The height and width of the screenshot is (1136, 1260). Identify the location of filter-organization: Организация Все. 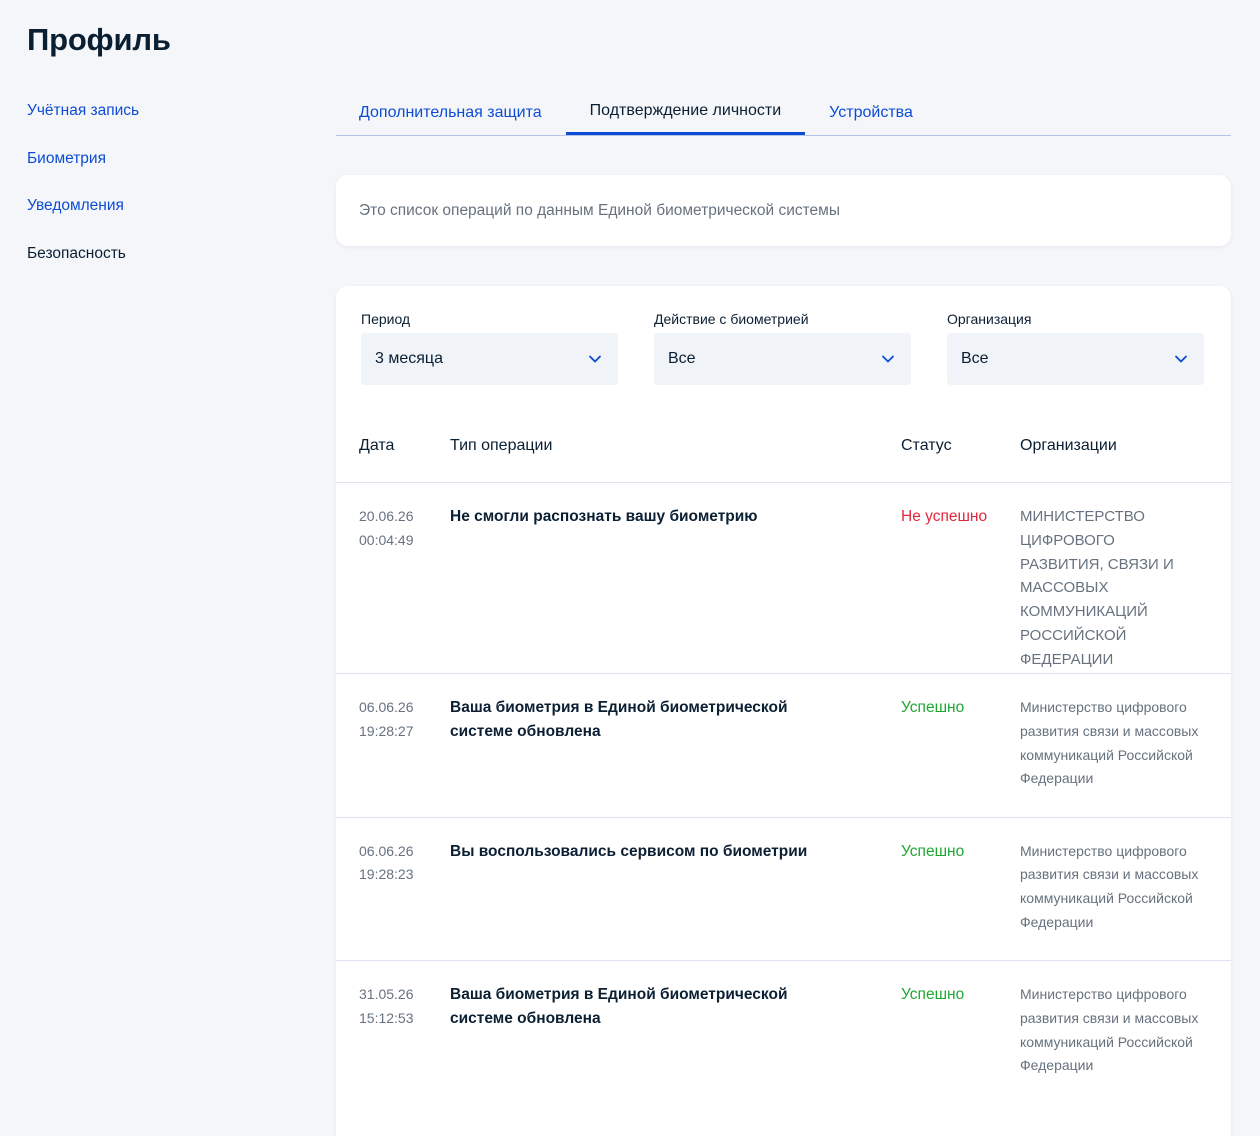
(1075, 347).